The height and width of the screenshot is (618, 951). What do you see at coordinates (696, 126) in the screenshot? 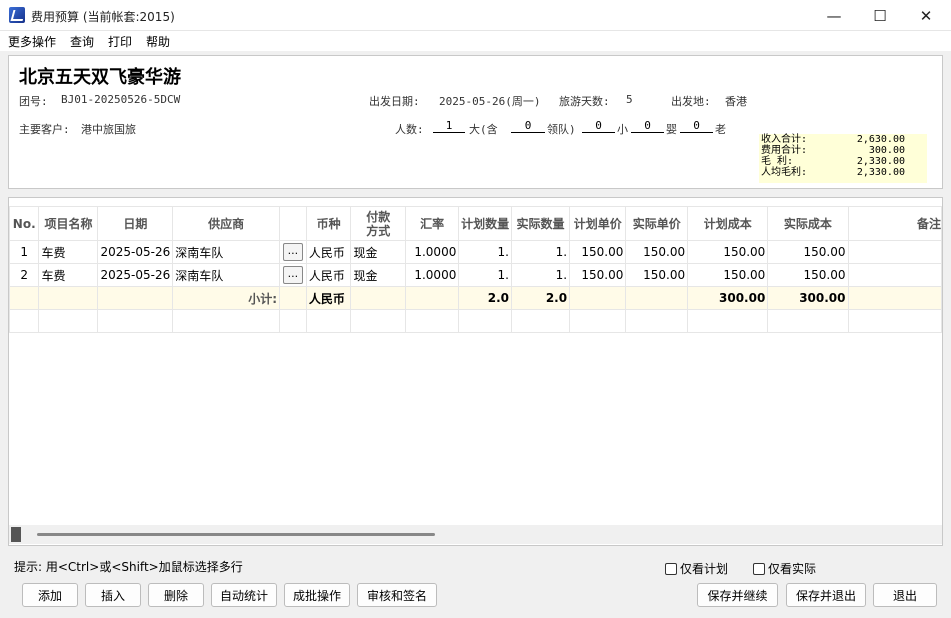
I see `elder-field: 0` at bounding box center [696, 126].